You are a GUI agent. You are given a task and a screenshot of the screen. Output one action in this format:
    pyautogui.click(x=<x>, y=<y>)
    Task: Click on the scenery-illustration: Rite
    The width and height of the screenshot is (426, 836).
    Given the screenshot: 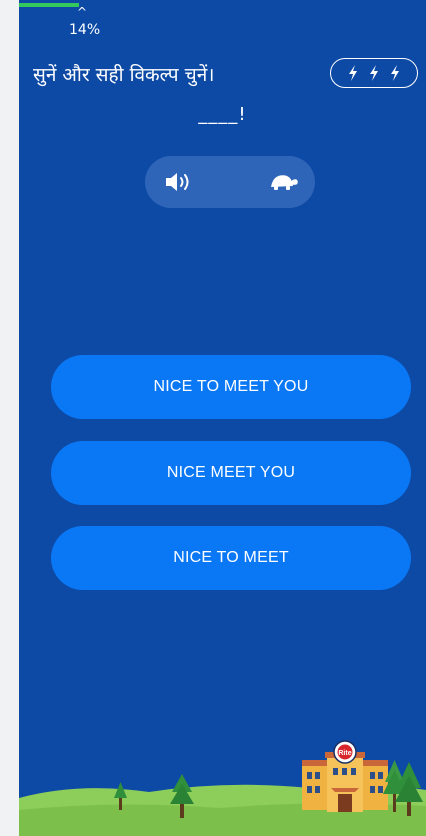 What is the action you would take?
    pyautogui.click(x=222, y=788)
    